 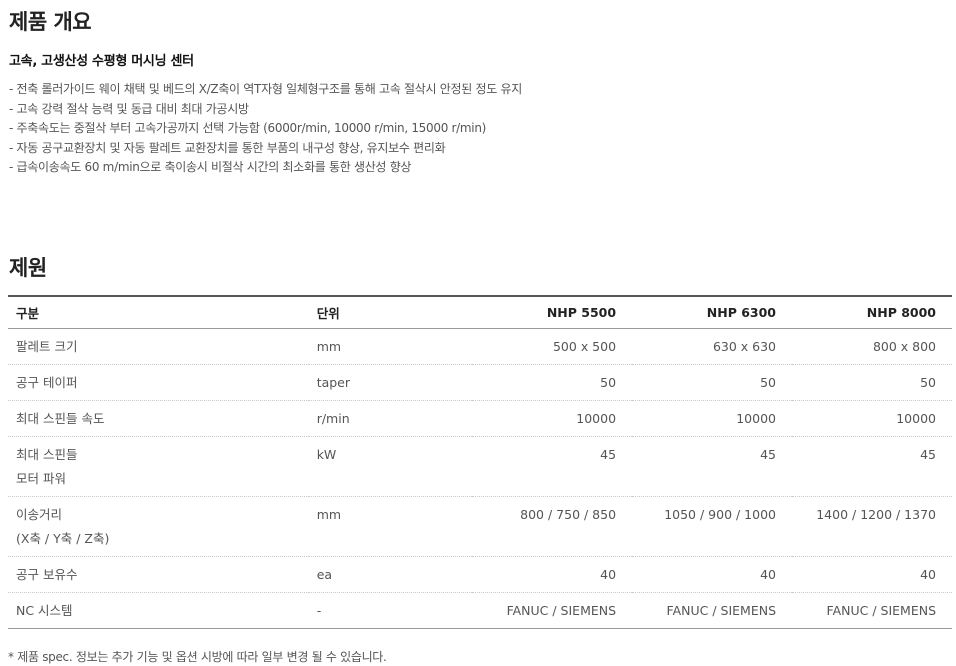 I want to click on table-row: 팔레트 크기 mm 500 x 500 630 x 630 800 x 800, so click(x=480, y=347).